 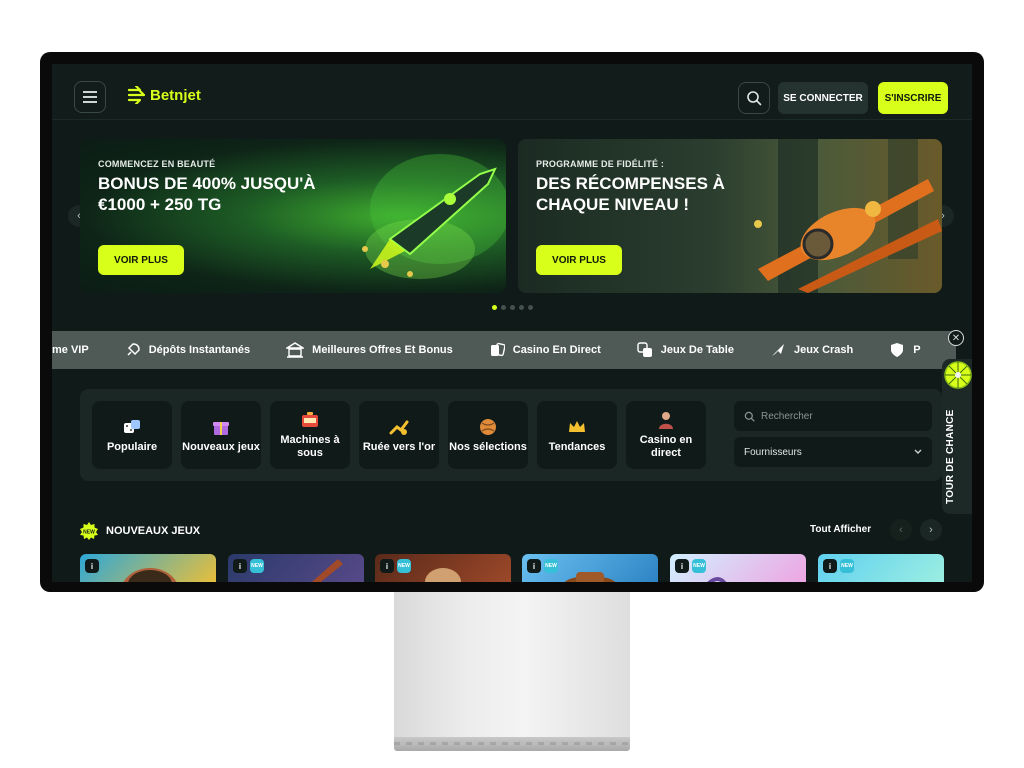 What do you see at coordinates (187, 350) in the screenshot?
I see `ticker-item: Dépôts Instantanés` at bounding box center [187, 350].